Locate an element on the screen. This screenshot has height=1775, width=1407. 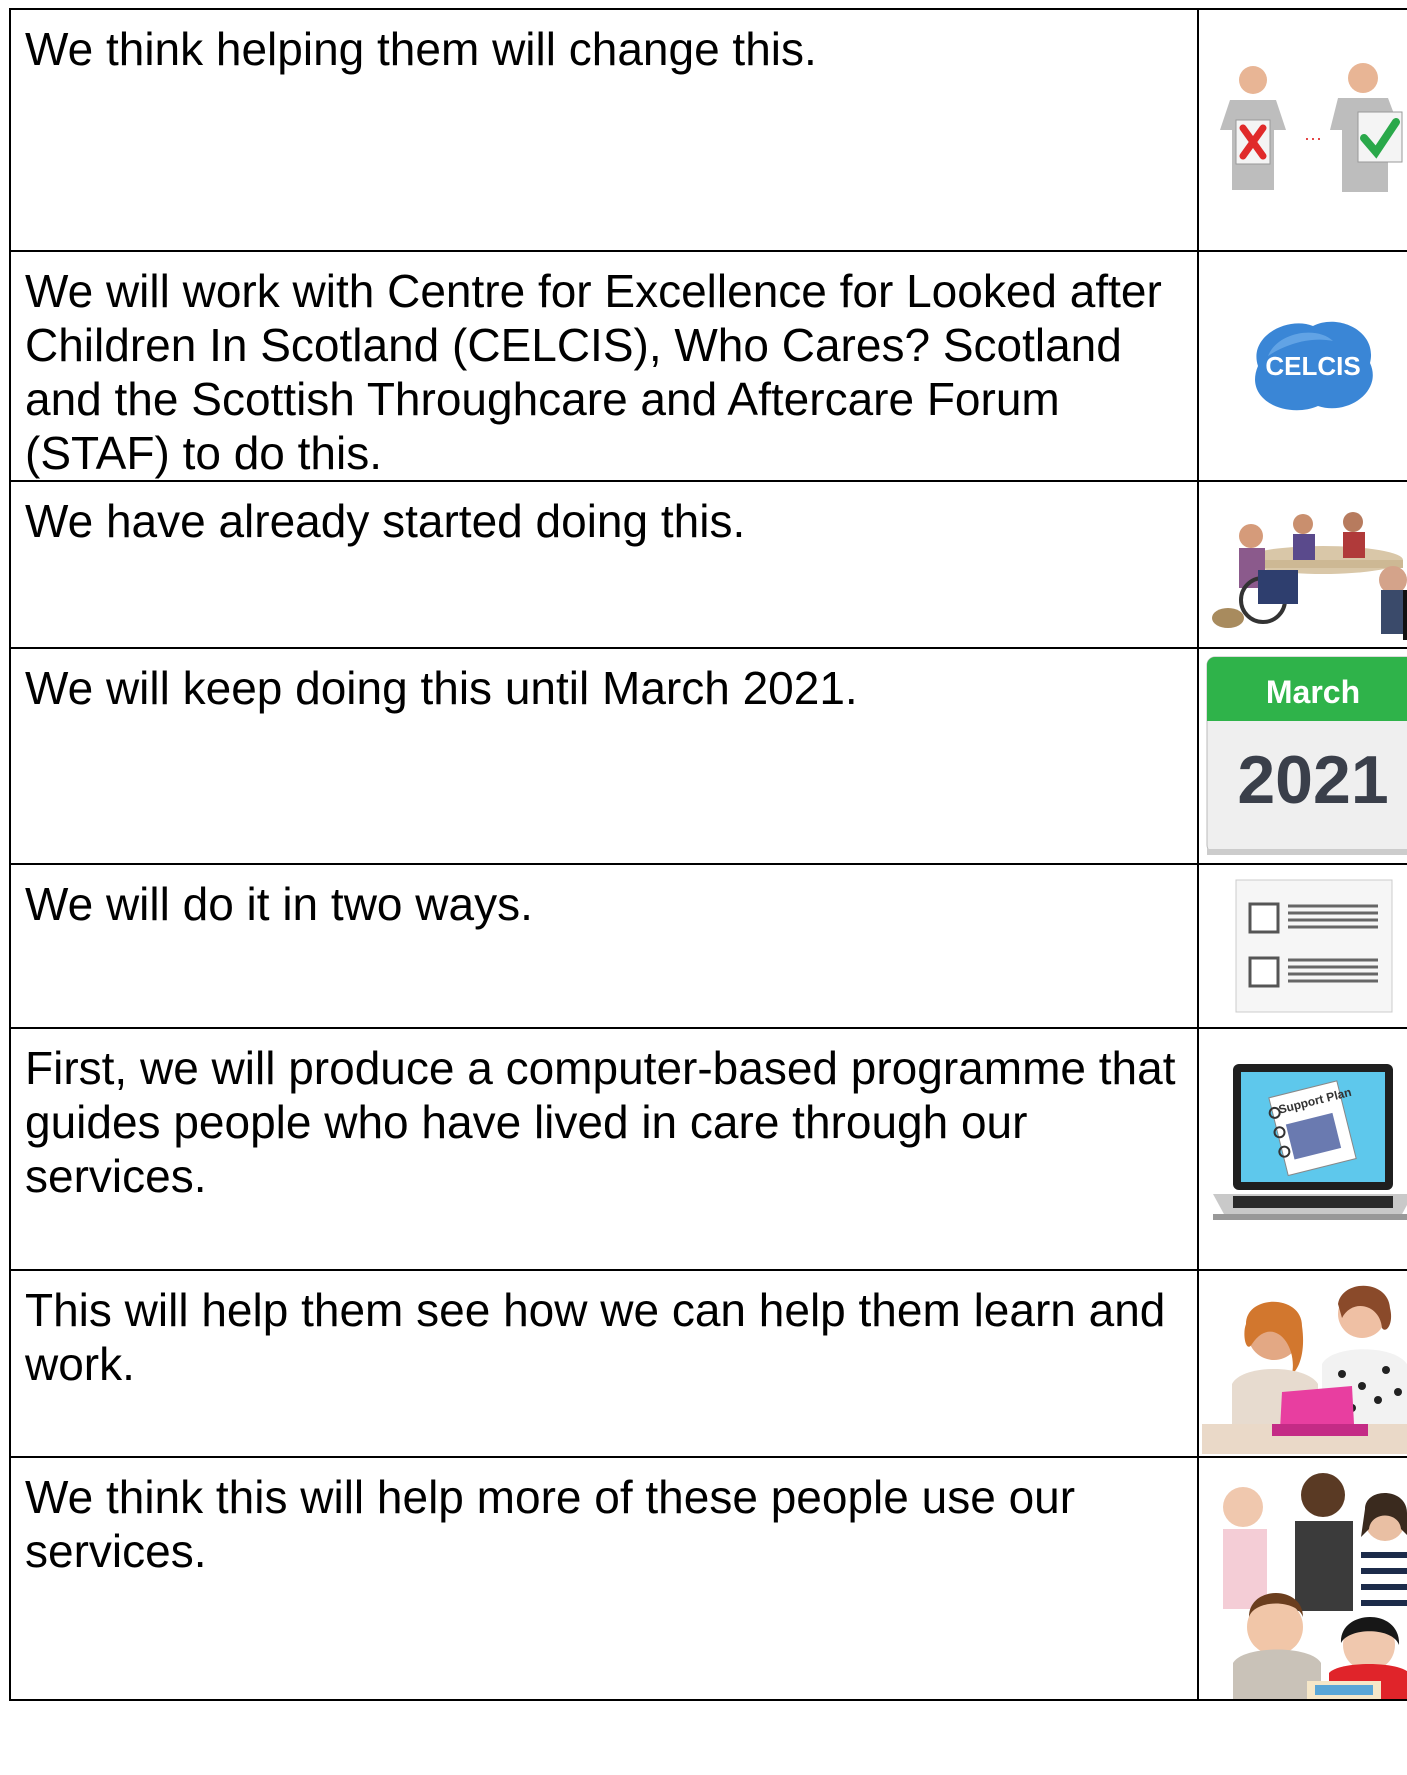
row-picture-cell: CELCIS is located at coordinates (1302, 366).